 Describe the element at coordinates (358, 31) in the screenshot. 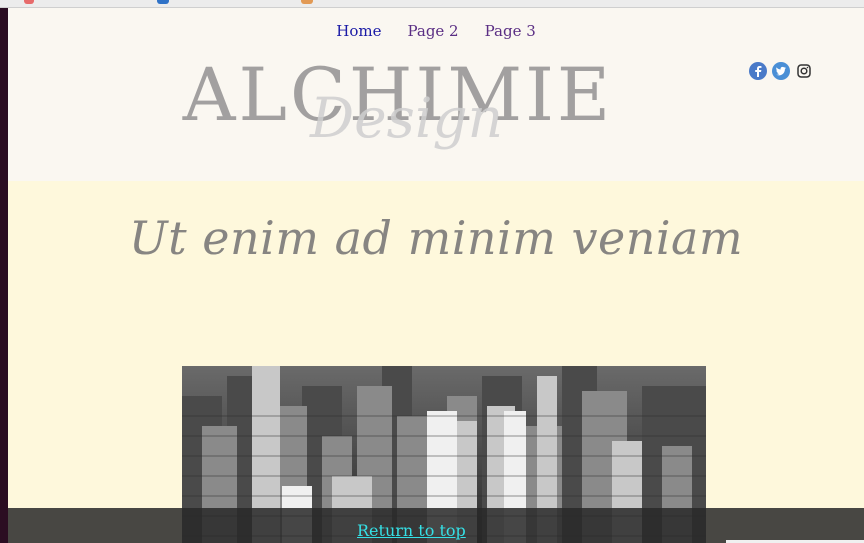

I see `nav-home-link: Home` at that location.